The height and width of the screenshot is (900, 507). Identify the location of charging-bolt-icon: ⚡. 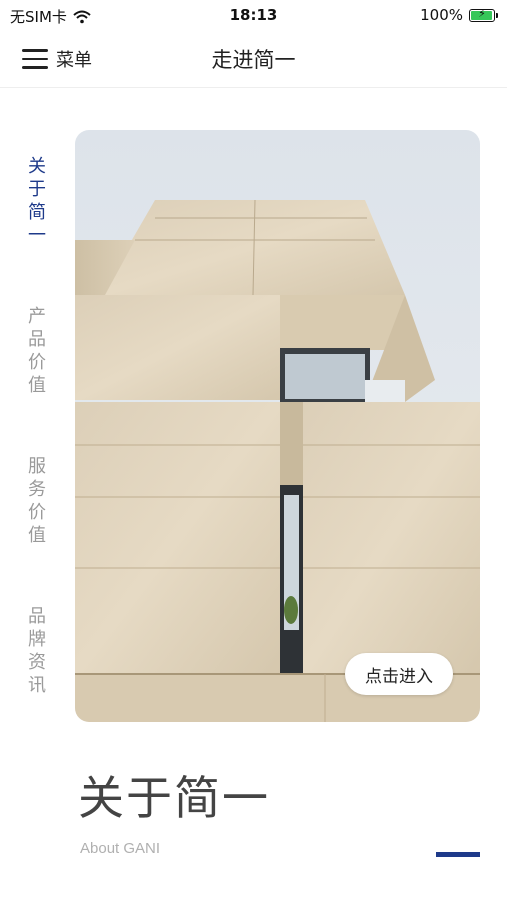
(482, 13).